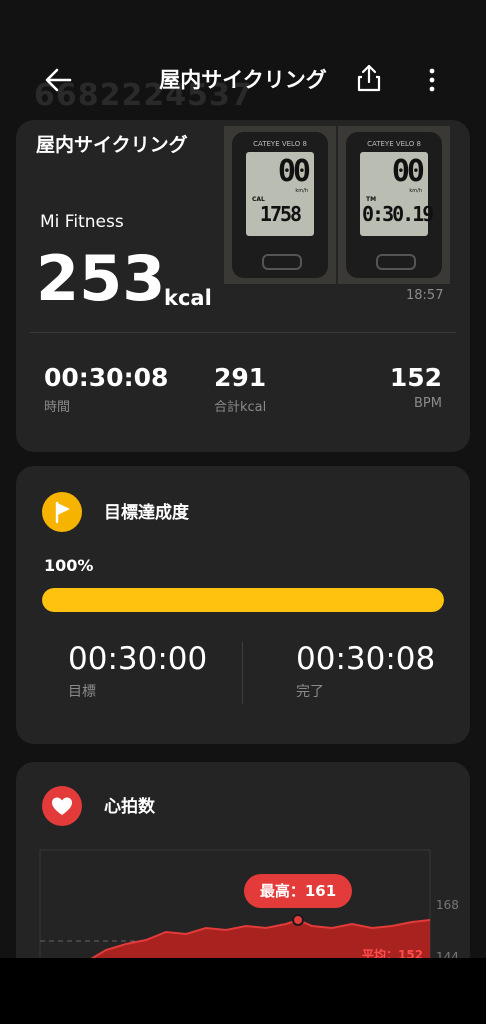  What do you see at coordinates (240, 407) in the screenshot?
I see `stat-label: 合計kcal` at bounding box center [240, 407].